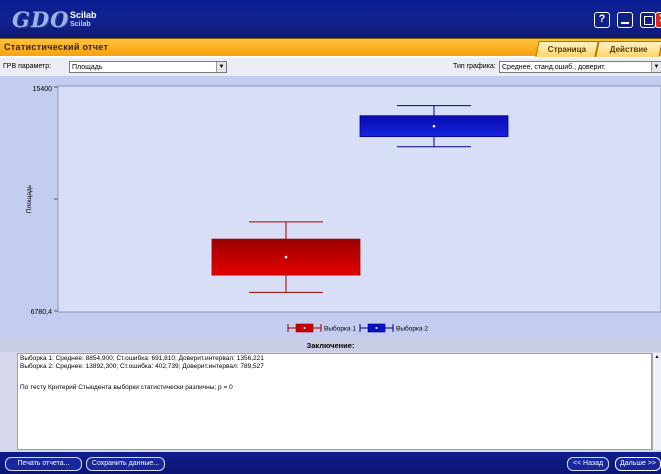 This screenshot has height=474, width=661. I want to click on chart-type-select: Среднее, станд.ошиб., доверит. ▼, so click(580, 67).